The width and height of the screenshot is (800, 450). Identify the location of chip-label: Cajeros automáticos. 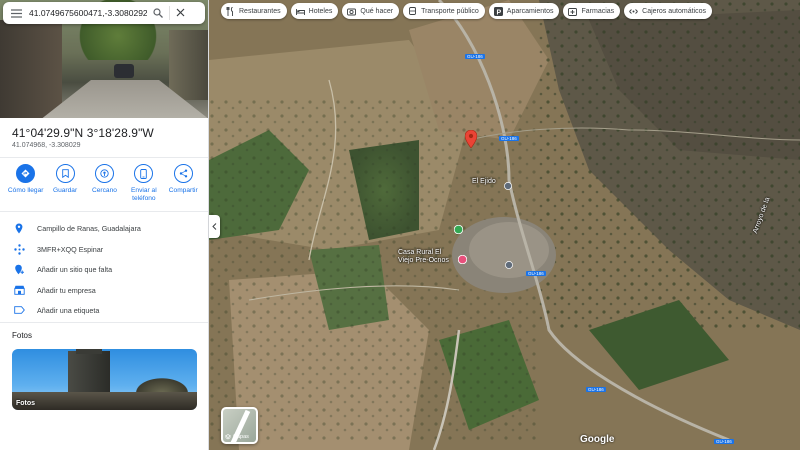
(674, 11).